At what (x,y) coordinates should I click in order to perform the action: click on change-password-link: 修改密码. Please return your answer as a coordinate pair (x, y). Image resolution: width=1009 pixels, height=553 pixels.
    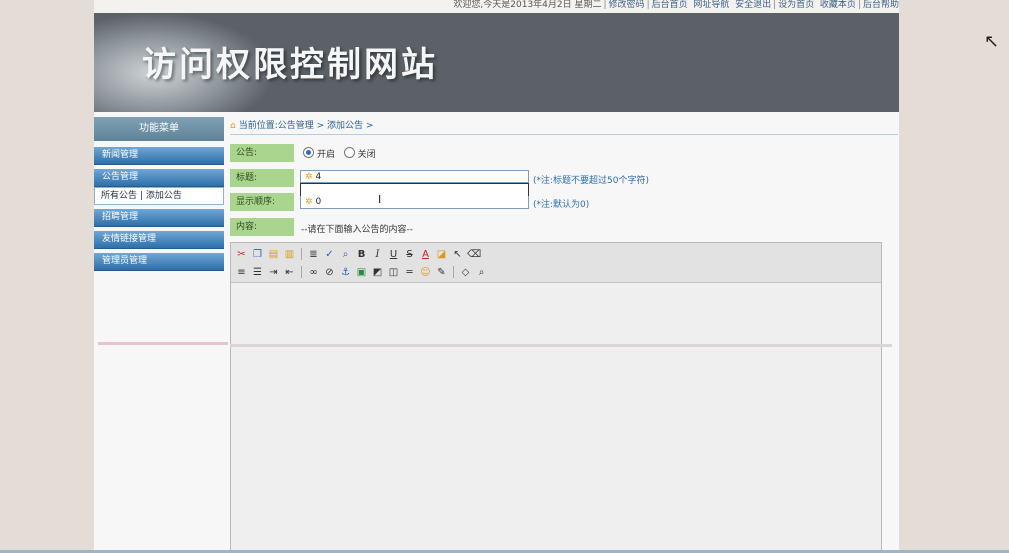
    Looking at the image, I should click on (627, 5).